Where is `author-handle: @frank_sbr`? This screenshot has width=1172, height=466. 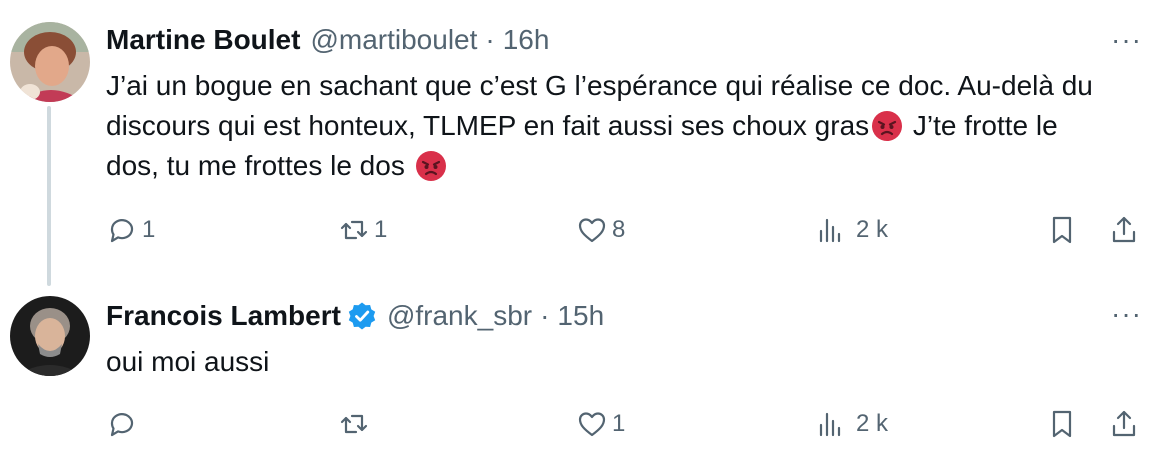
author-handle: @frank_sbr is located at coordinates (459, 316).